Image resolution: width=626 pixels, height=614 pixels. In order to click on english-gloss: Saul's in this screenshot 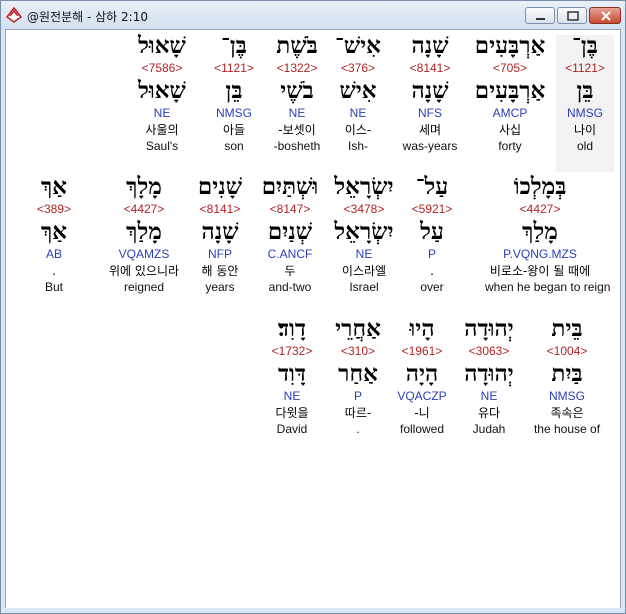, I will do `click(162, 146)`.